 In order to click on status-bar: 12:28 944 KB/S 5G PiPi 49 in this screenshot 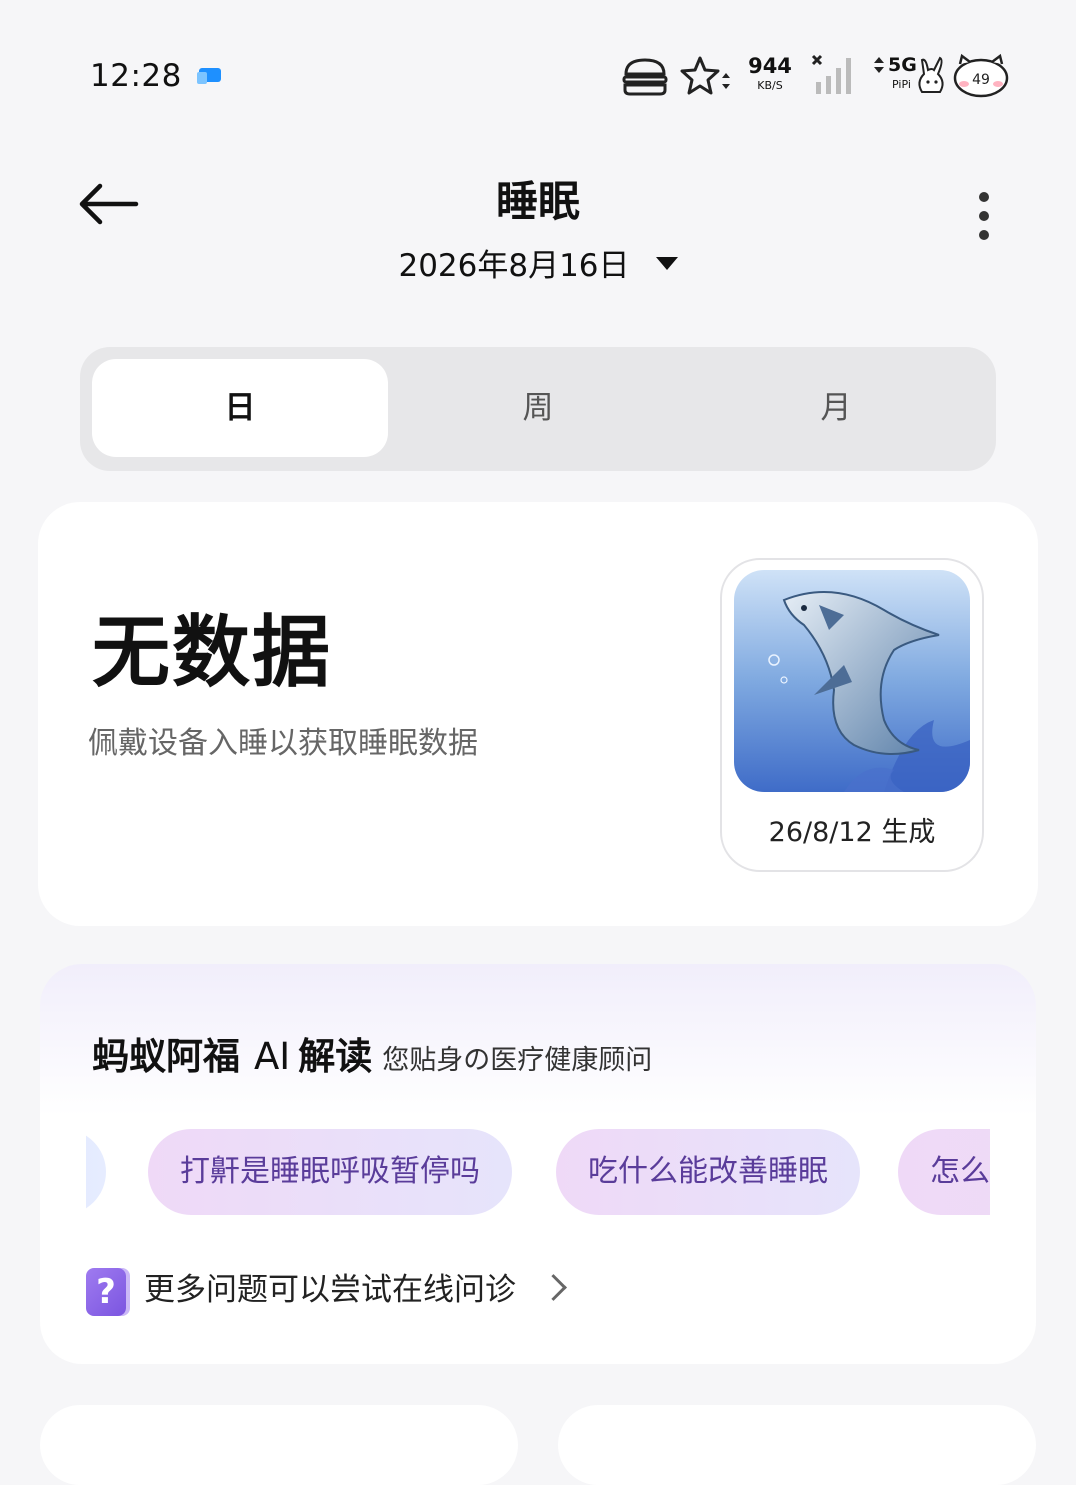, I will do `click(538, 75)`.